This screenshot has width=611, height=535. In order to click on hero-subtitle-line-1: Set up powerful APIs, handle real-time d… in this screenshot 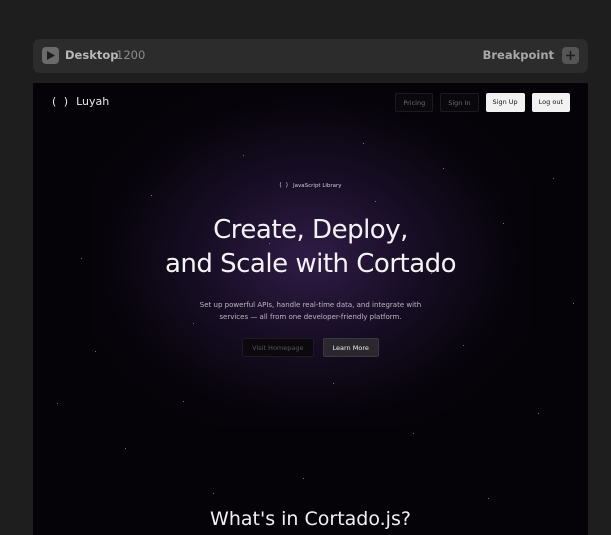, I will do `click(310, 305)`.